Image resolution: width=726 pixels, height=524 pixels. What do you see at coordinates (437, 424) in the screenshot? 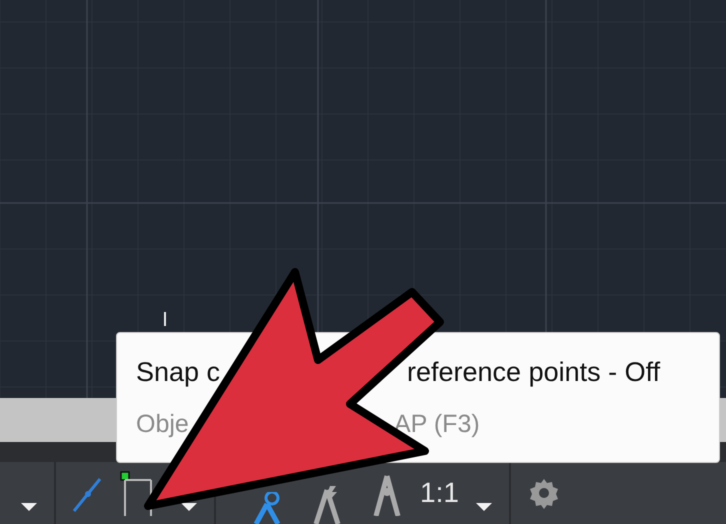
I see `tooltip-shortcut: AP (F3)` at bounding box center [437, 424].